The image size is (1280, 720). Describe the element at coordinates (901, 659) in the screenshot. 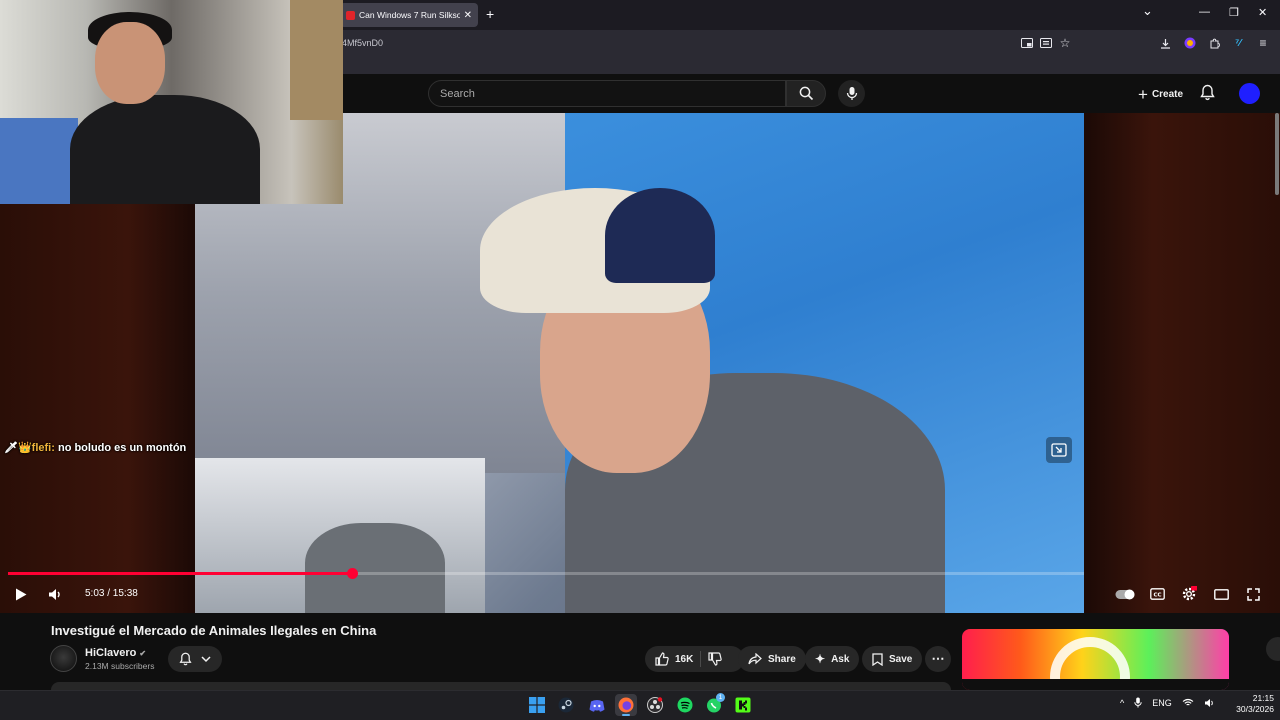

I see `save-label: Save` at that location.